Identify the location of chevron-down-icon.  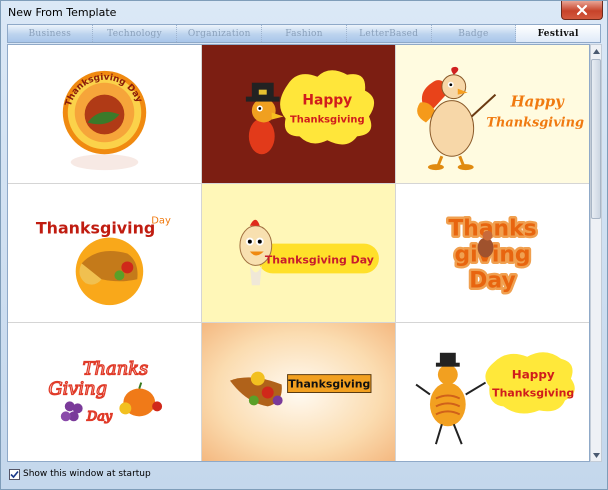
(596, 455).